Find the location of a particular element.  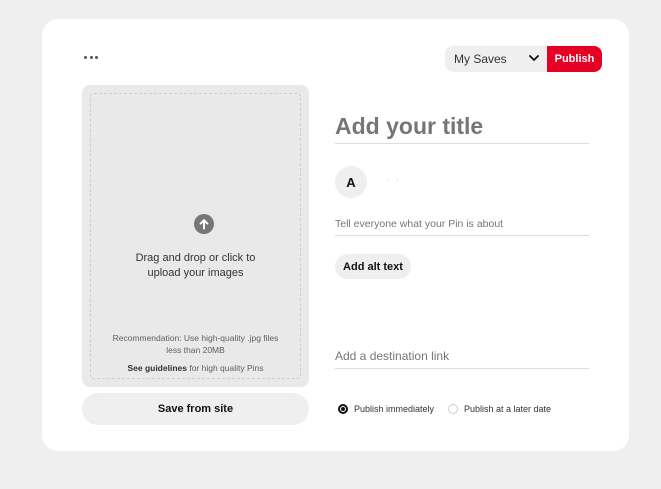

board-select: My Saves is located at coordinates (496, 59).